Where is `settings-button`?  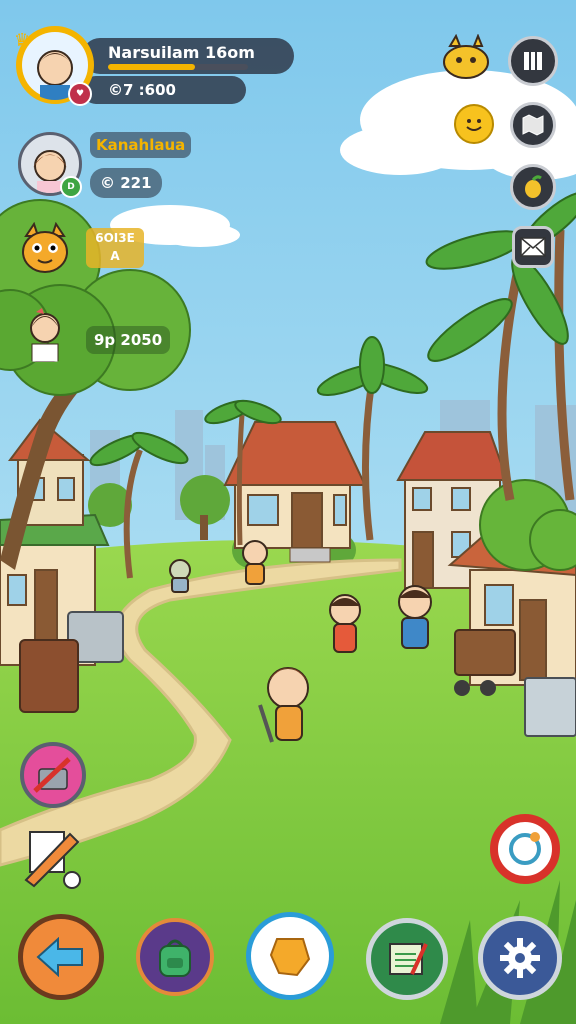 settings-button is located at coordinates (520, 958).